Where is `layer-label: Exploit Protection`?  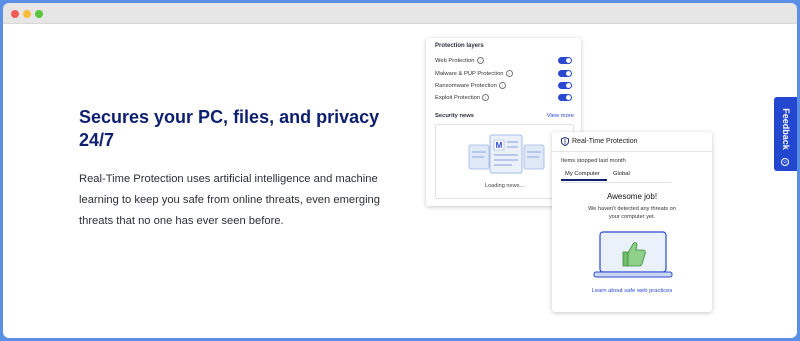 layer-label: Exploit Protection is located at coordinates (458, 98).